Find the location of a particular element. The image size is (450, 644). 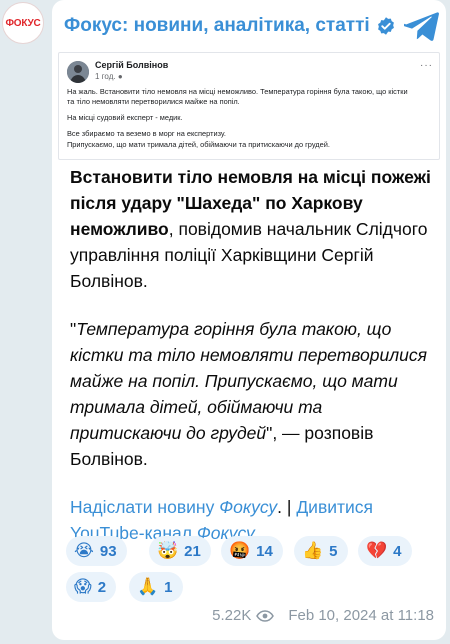

send-news-link-italic: Фокусу is located at coordinates (248, 507).